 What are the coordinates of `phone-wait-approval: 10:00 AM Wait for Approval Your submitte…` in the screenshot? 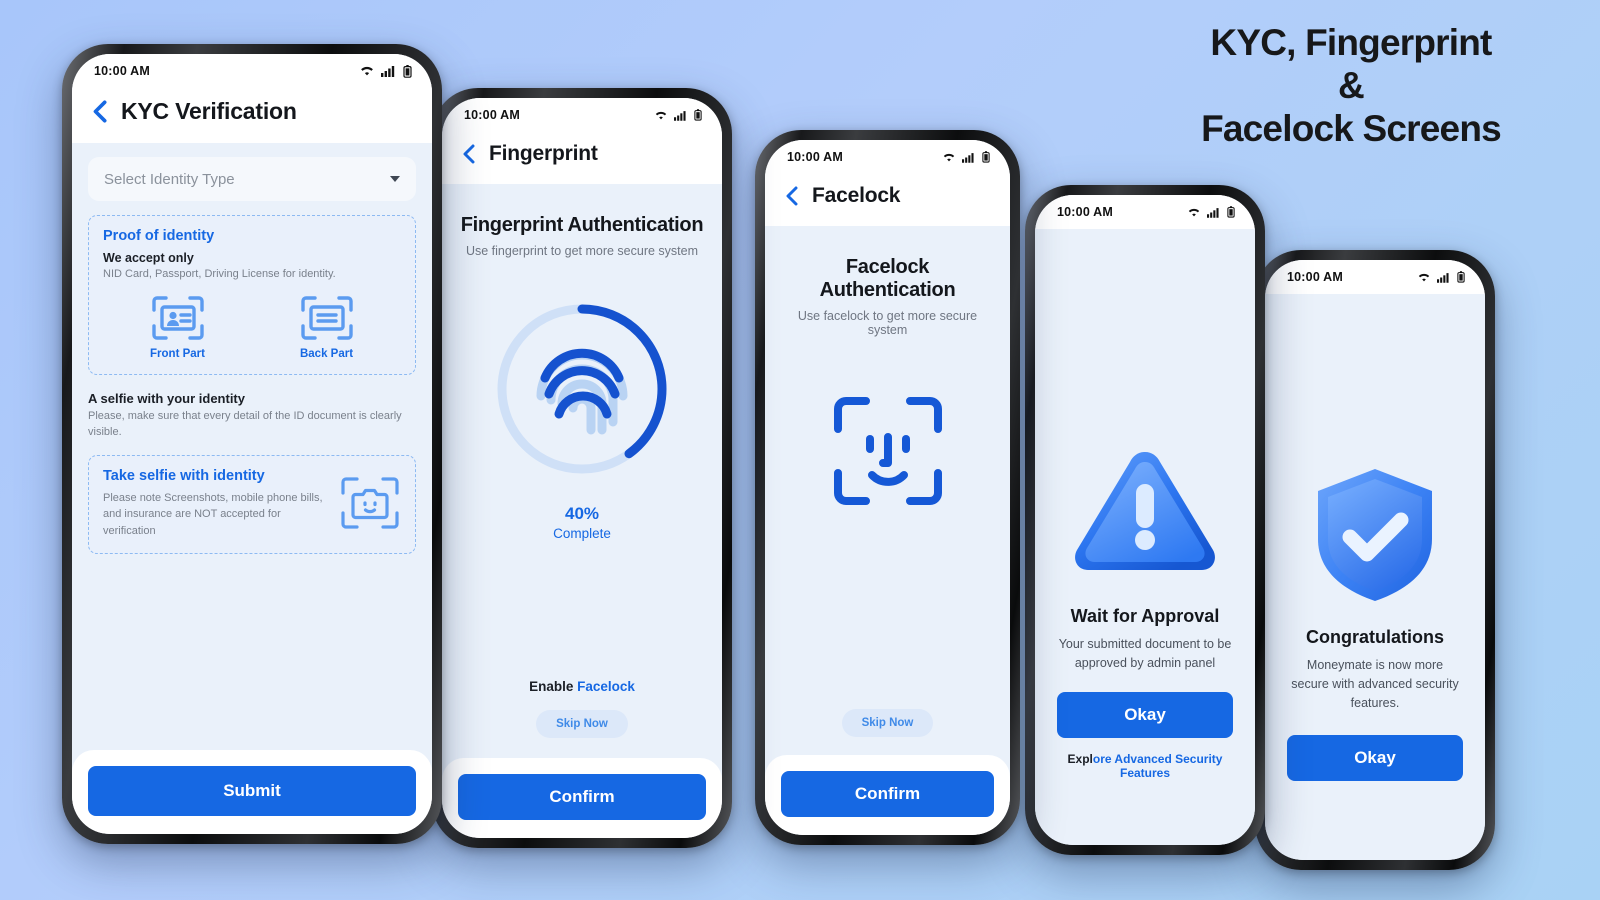 It's located at (1145, 520).